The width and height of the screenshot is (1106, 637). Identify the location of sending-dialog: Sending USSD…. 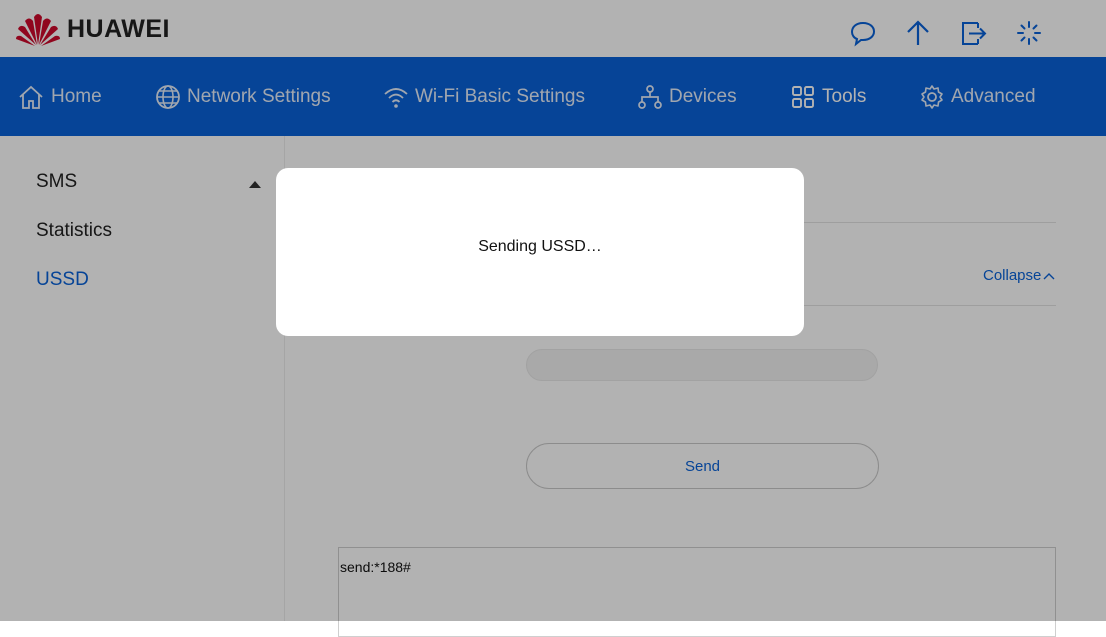
(540, 252).